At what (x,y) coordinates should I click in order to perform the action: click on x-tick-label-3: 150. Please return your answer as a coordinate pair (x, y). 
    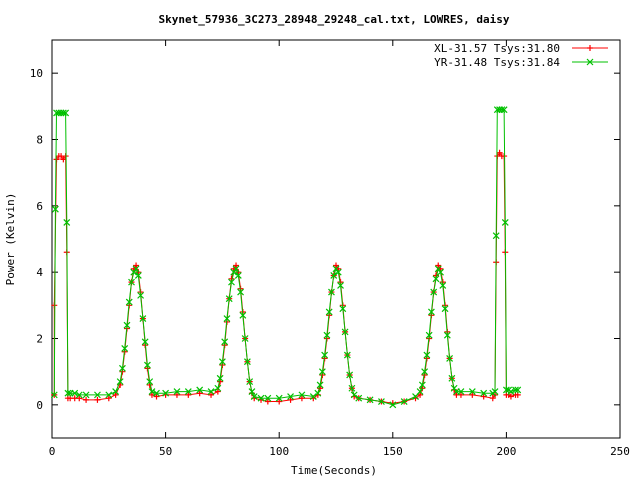
    Looking at the image, I should click on (393, 451).